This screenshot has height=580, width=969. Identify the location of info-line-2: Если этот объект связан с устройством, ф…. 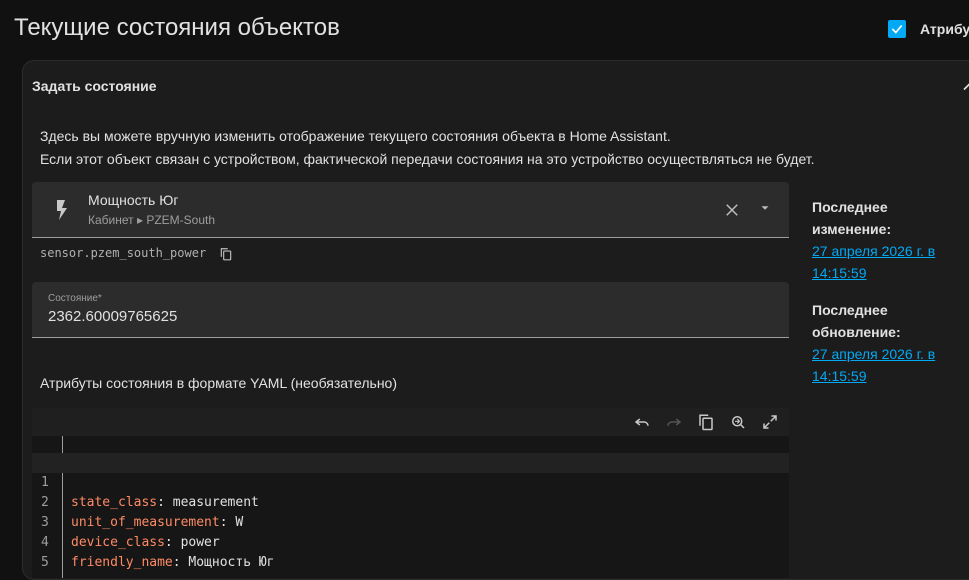
(427, 159).